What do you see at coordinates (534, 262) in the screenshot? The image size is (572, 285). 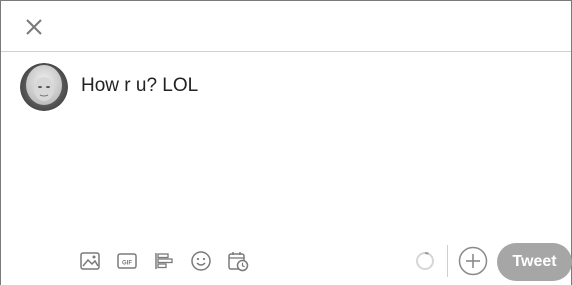 I see `tweet-button: Tweet` at bounding box center [534, 262].